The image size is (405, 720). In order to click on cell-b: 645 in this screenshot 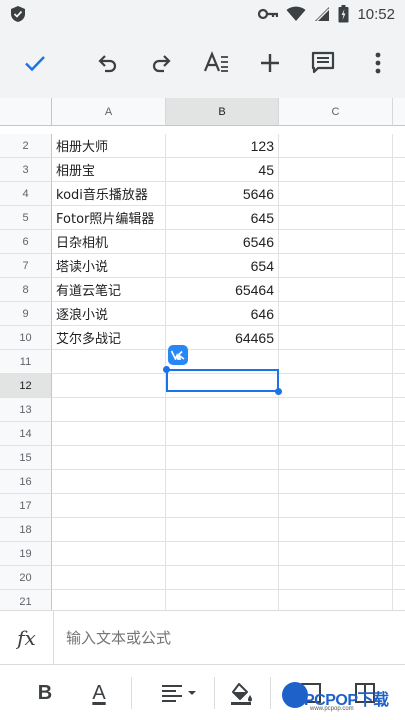, I will do `click(222, 218)`.